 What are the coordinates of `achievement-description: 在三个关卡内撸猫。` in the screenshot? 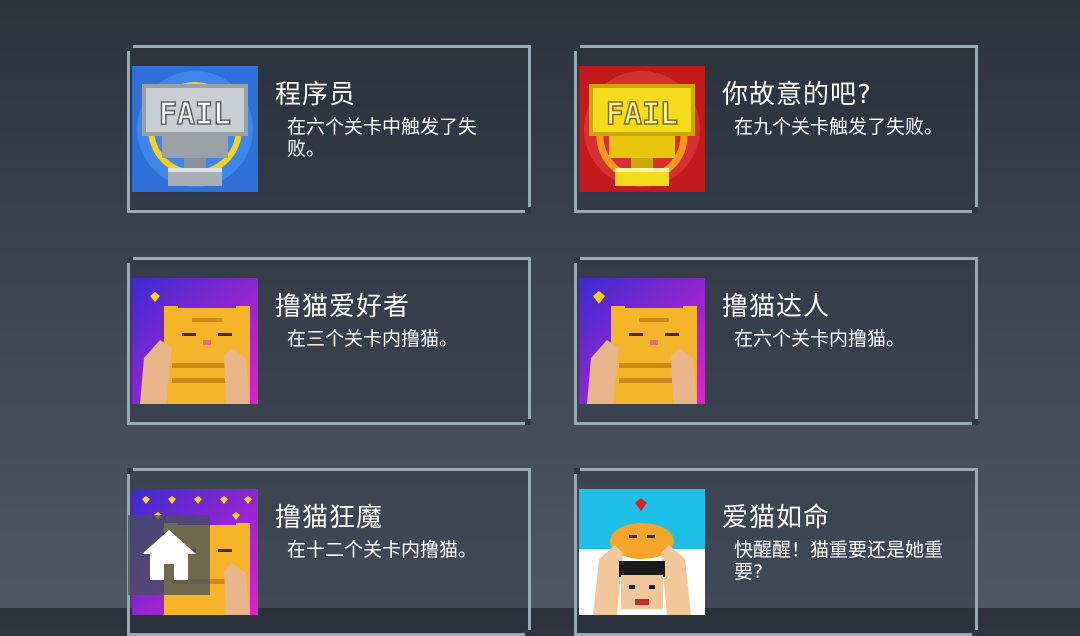 It's located at (373, 339).